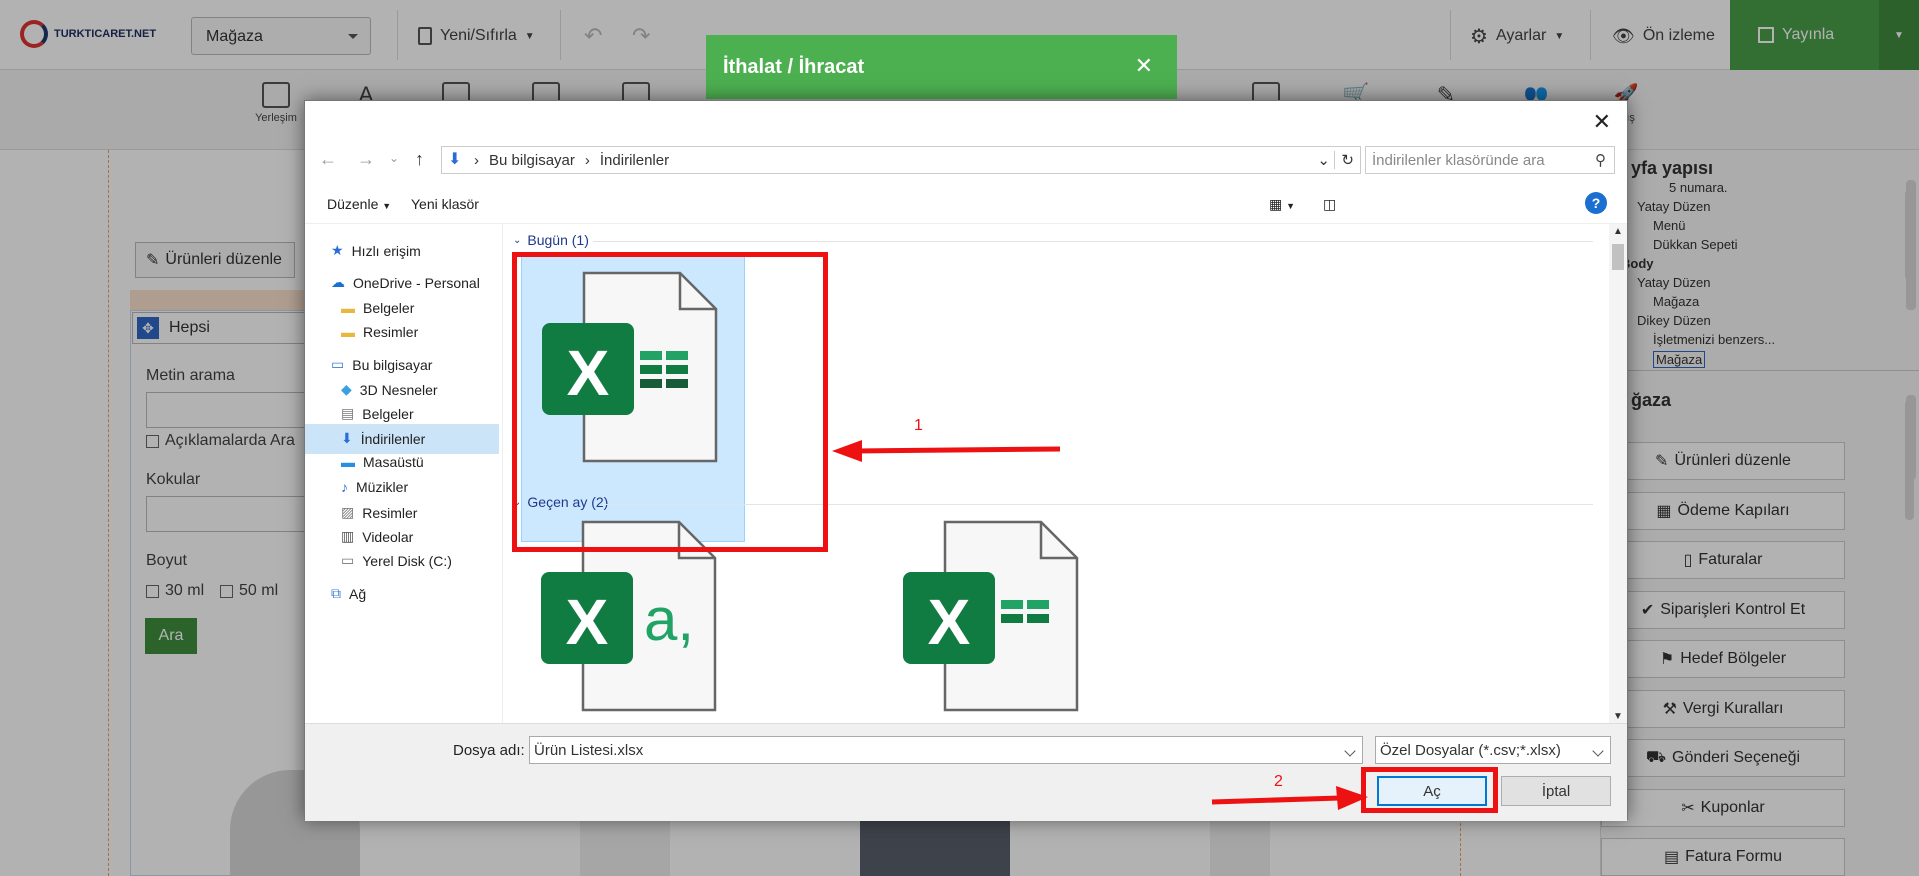 Image resolution: width=1919 pixels, height=876 pixels. Describe the element at coordinates (348, 462) in the screenshot. I see `desktop-icon: ▬` at that location.